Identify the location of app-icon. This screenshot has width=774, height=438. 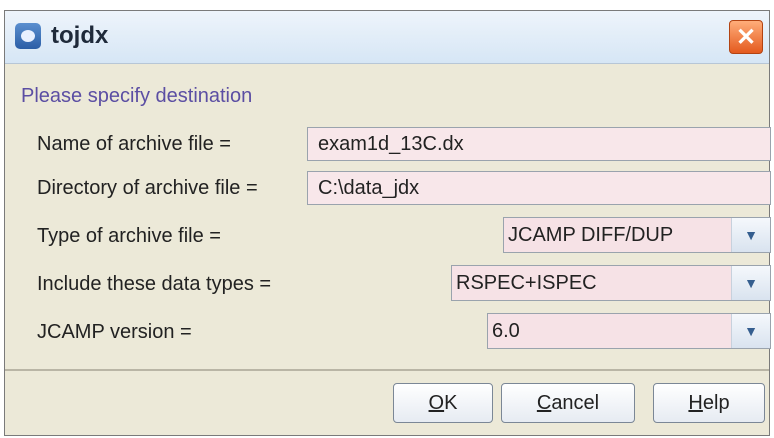
(28, 36).